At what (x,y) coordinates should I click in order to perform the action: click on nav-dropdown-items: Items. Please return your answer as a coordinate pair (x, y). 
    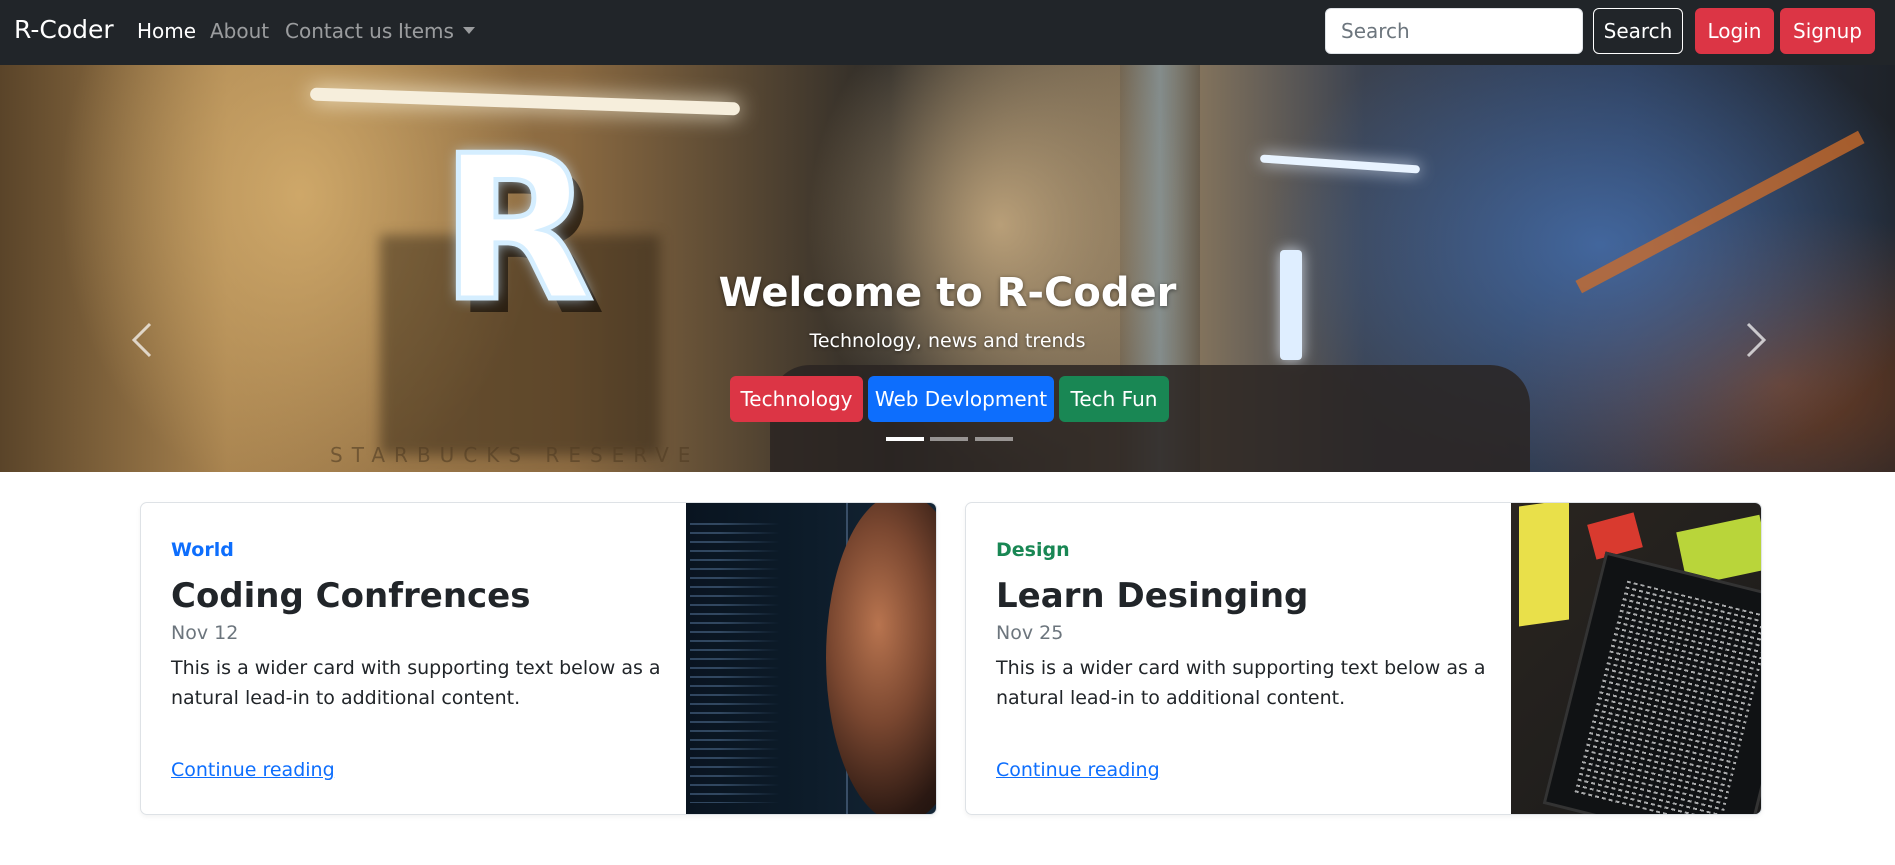
    Looking at the image, I should click on (436, 31).